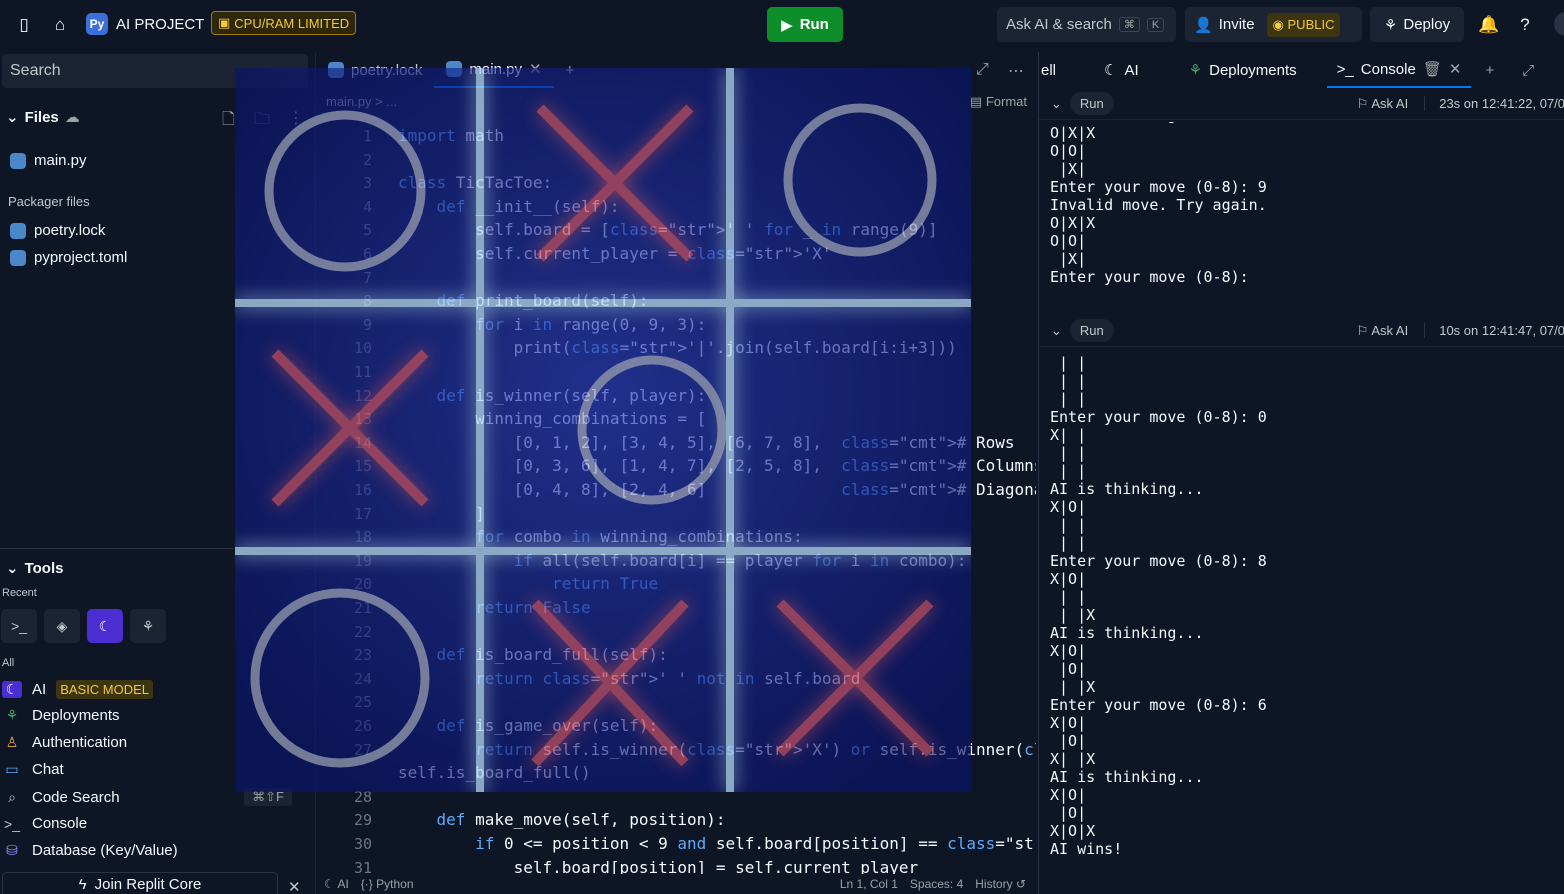 The height and width of the screenshot is (894, 1564). Describe the element at coordinates (936, 884) in the screenshot. I see `status-spaces: Spaces: 4` at that location.